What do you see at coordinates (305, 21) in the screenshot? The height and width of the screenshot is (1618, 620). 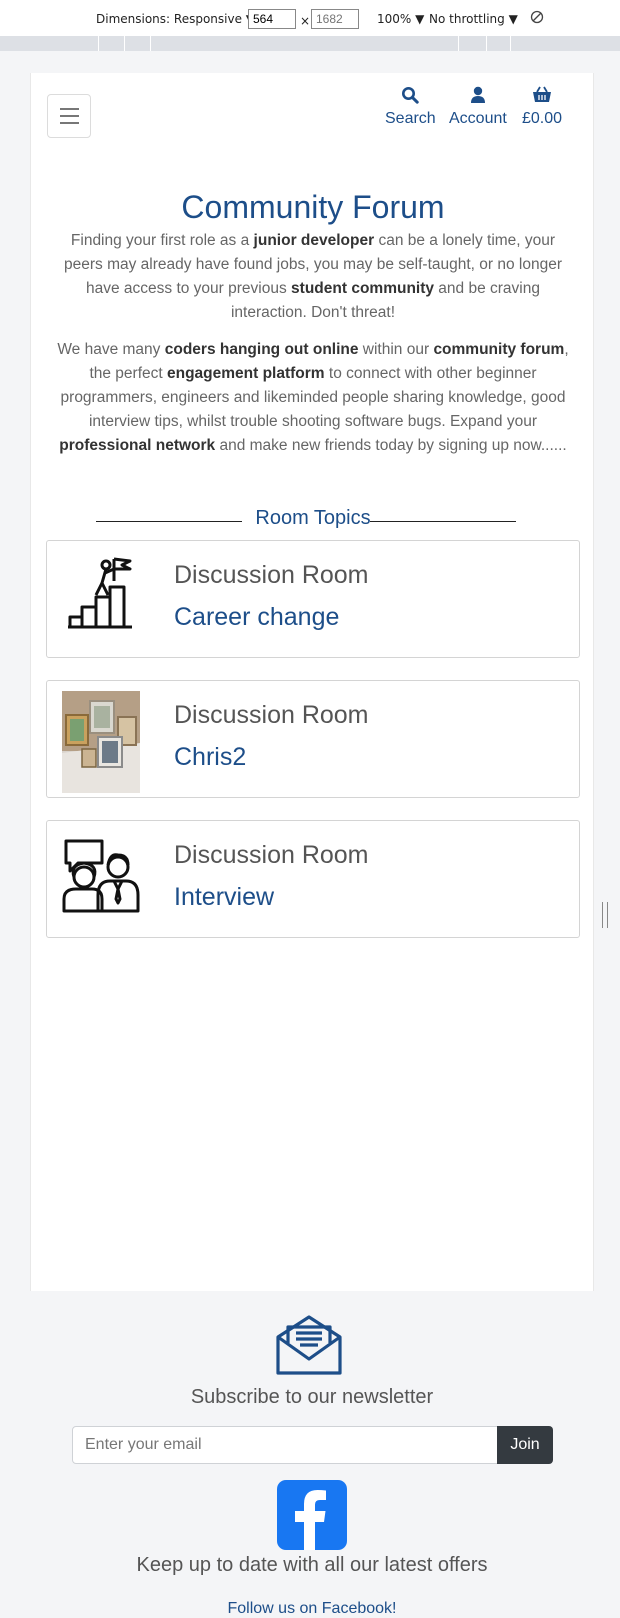 I see `times-symbol: ×` at bounding box center [305, 21].